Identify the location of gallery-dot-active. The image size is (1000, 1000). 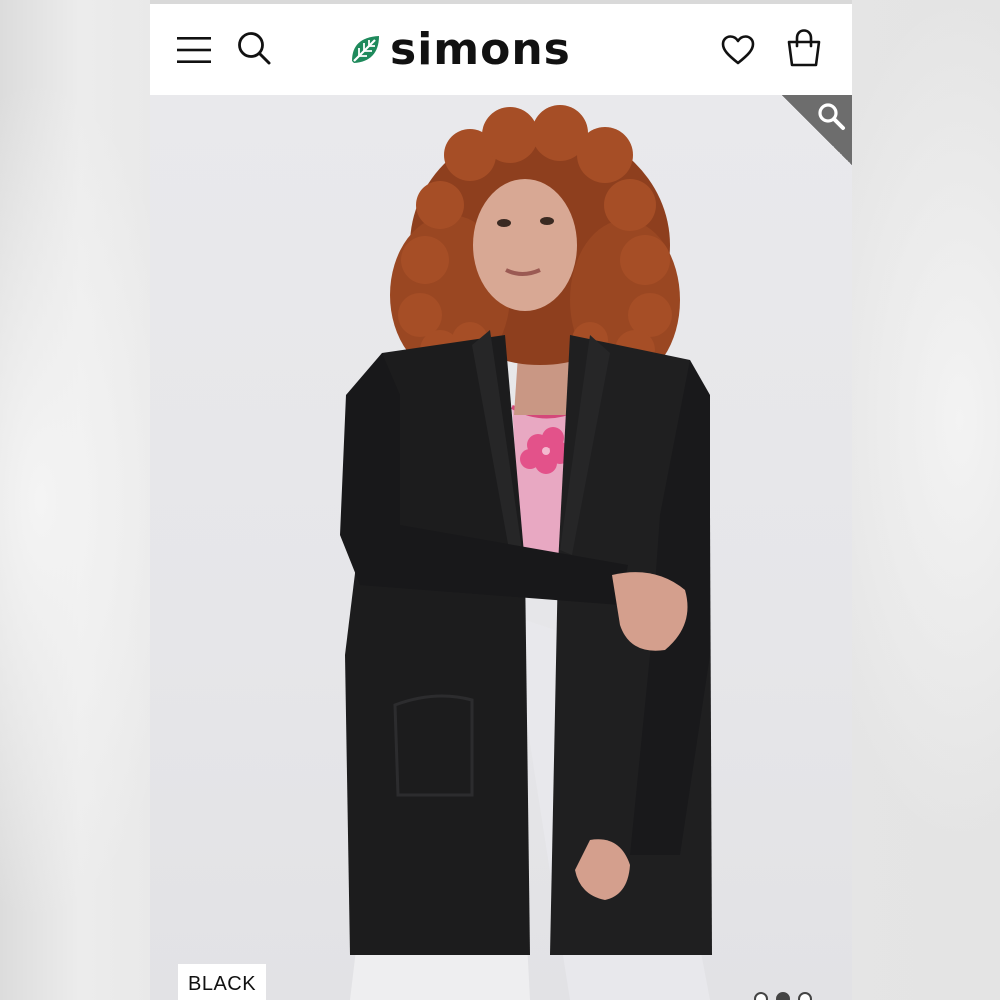
(783, 996).